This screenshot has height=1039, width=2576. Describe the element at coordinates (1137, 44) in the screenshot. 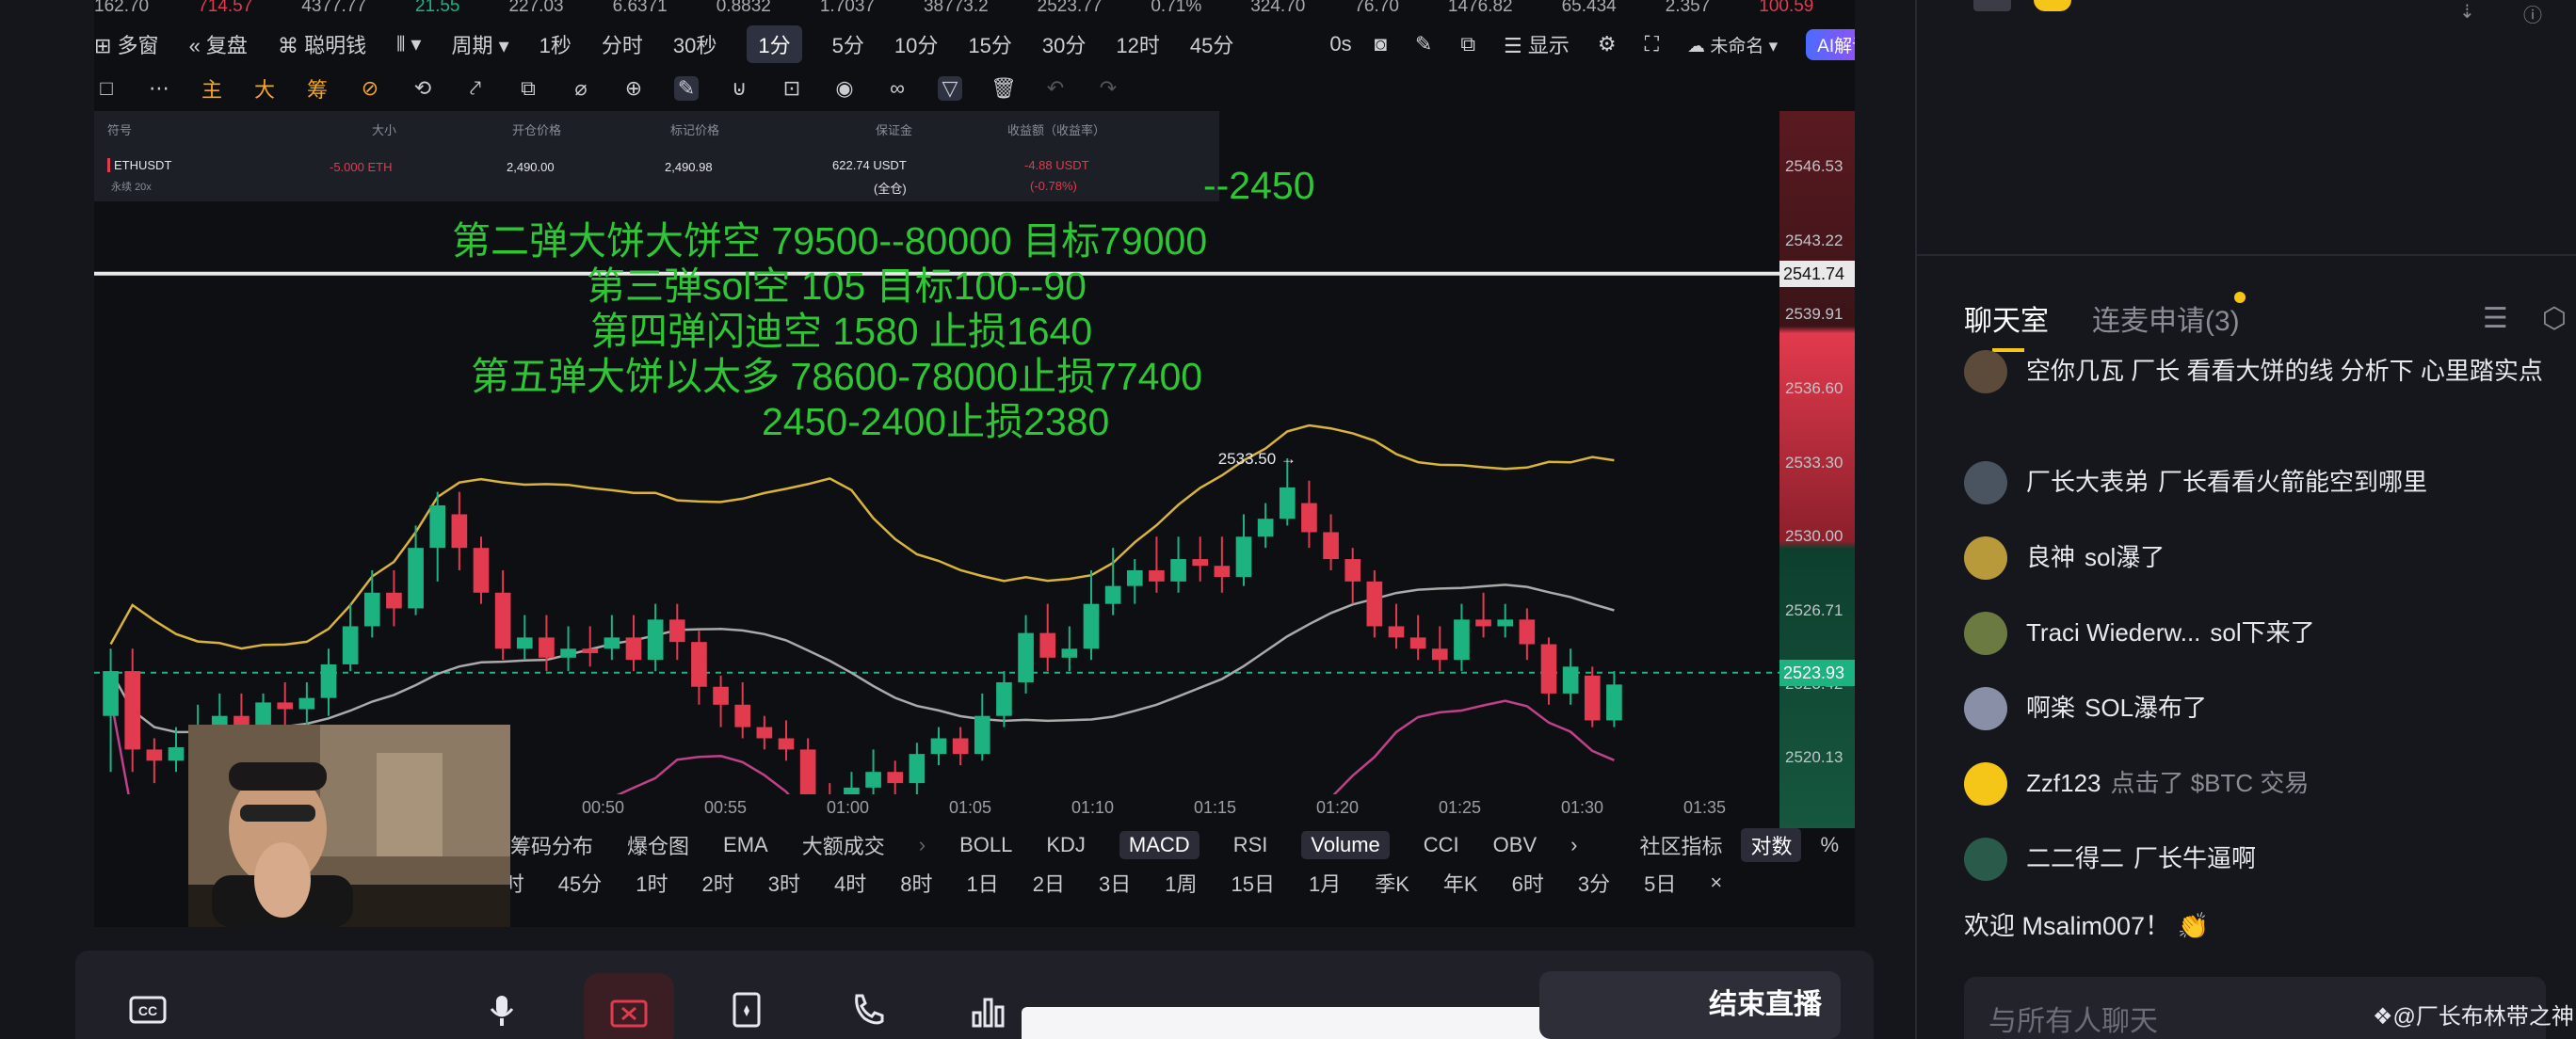

I see `interval-12h: 12时` at that location.